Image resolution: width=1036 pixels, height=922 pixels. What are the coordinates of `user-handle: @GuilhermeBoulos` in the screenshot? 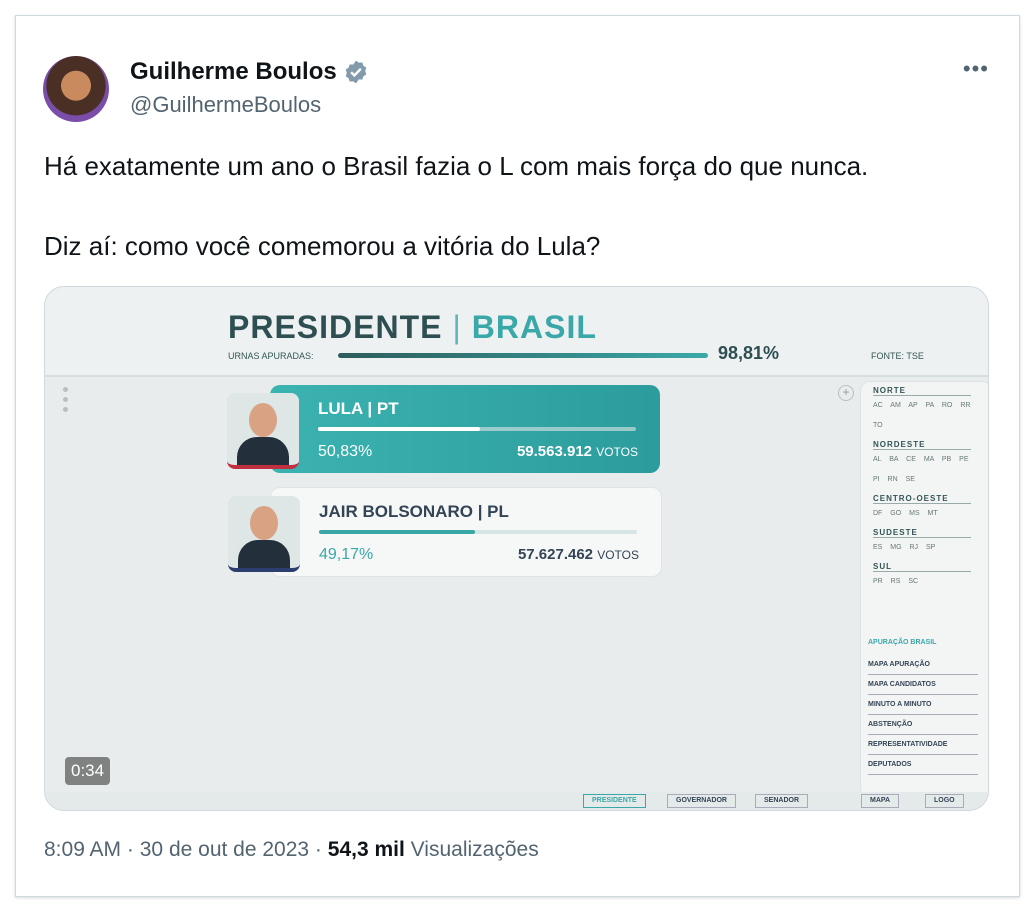 It's located at (225, 105).